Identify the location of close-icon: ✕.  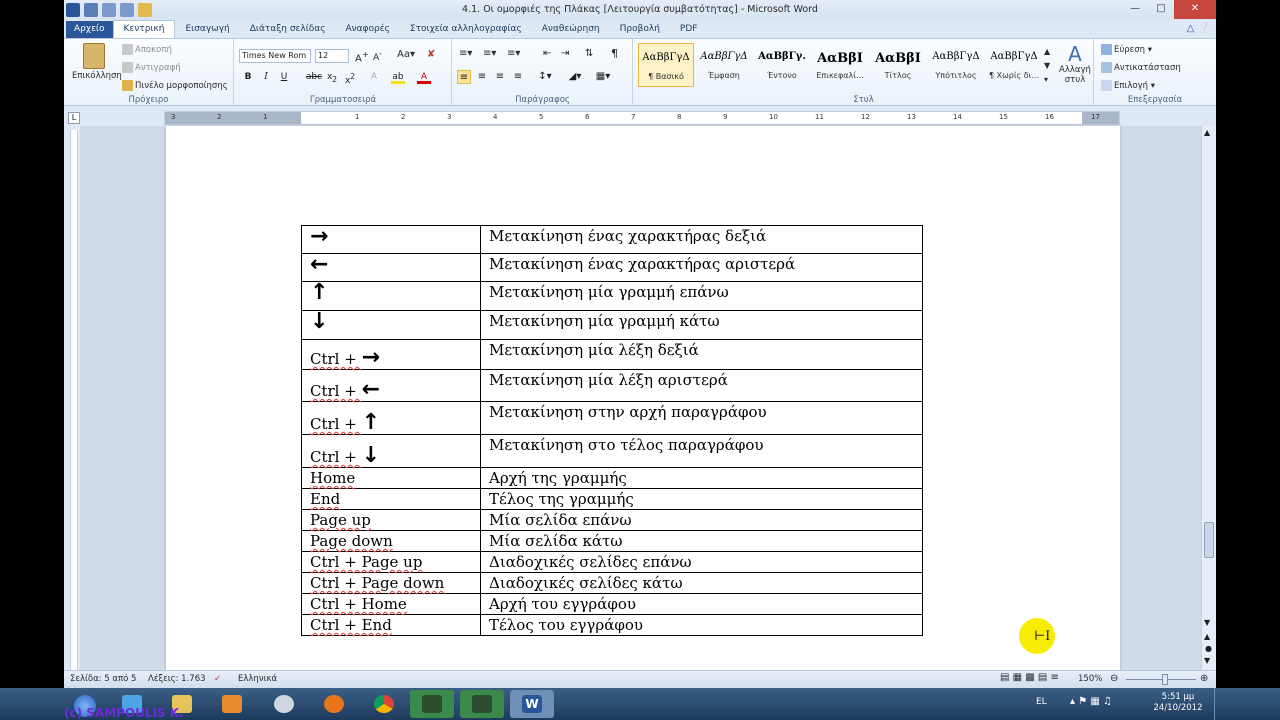
(1195, 9).